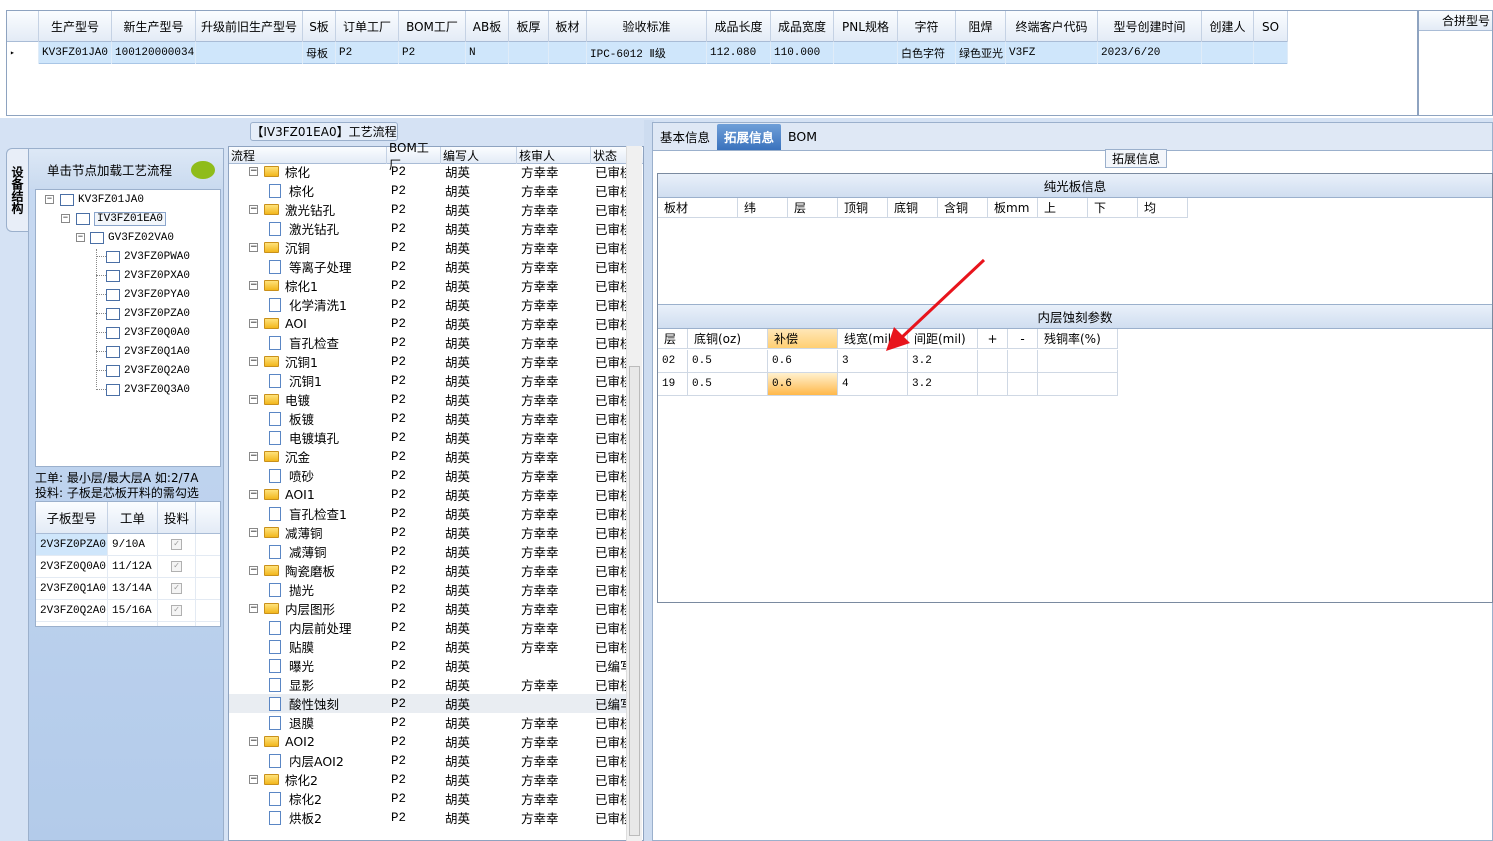  I want to click on col-header: SO, so click(1271, 26).